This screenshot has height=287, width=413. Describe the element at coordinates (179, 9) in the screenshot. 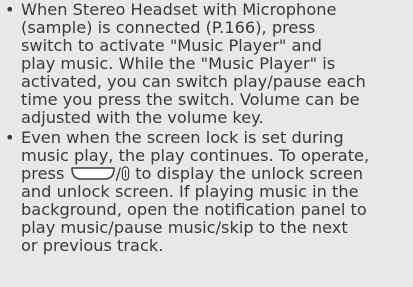

I see `text-line: When Stereo Headset with Microphone` at that location.